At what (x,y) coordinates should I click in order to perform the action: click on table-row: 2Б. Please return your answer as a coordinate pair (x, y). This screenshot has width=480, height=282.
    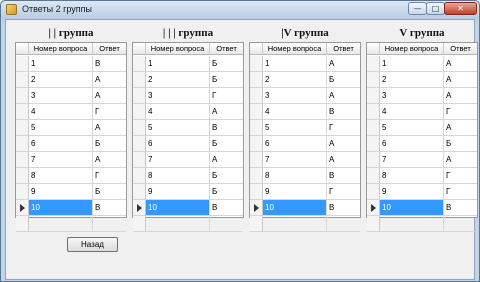
    Looking at the image, I should click on (188, 80).